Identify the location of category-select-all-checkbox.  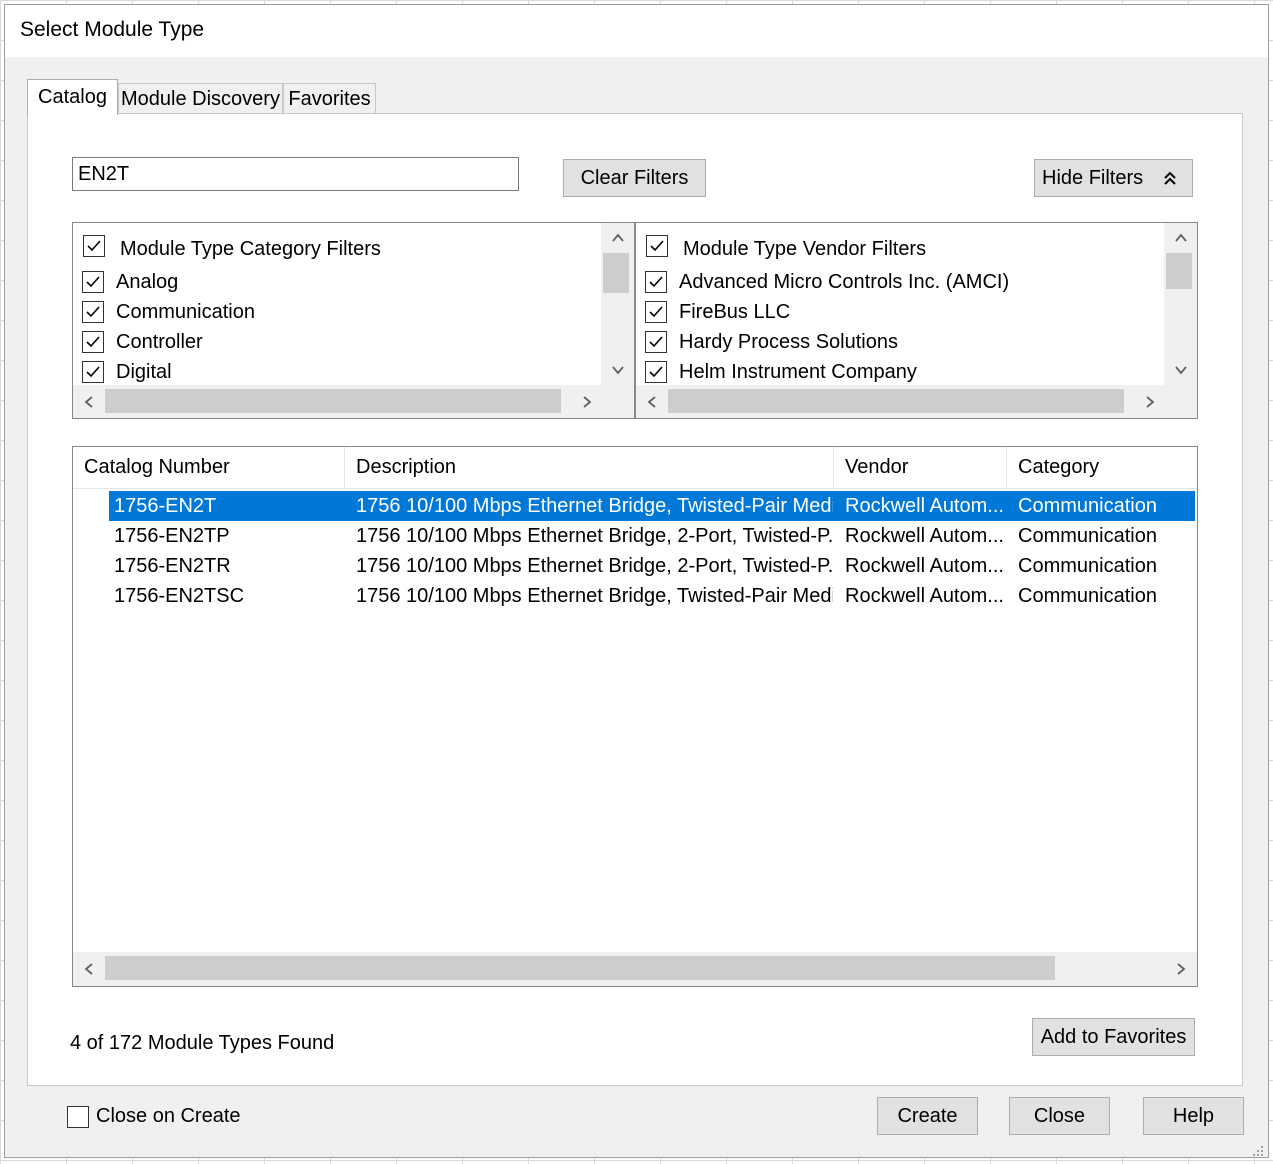
(94, 245).